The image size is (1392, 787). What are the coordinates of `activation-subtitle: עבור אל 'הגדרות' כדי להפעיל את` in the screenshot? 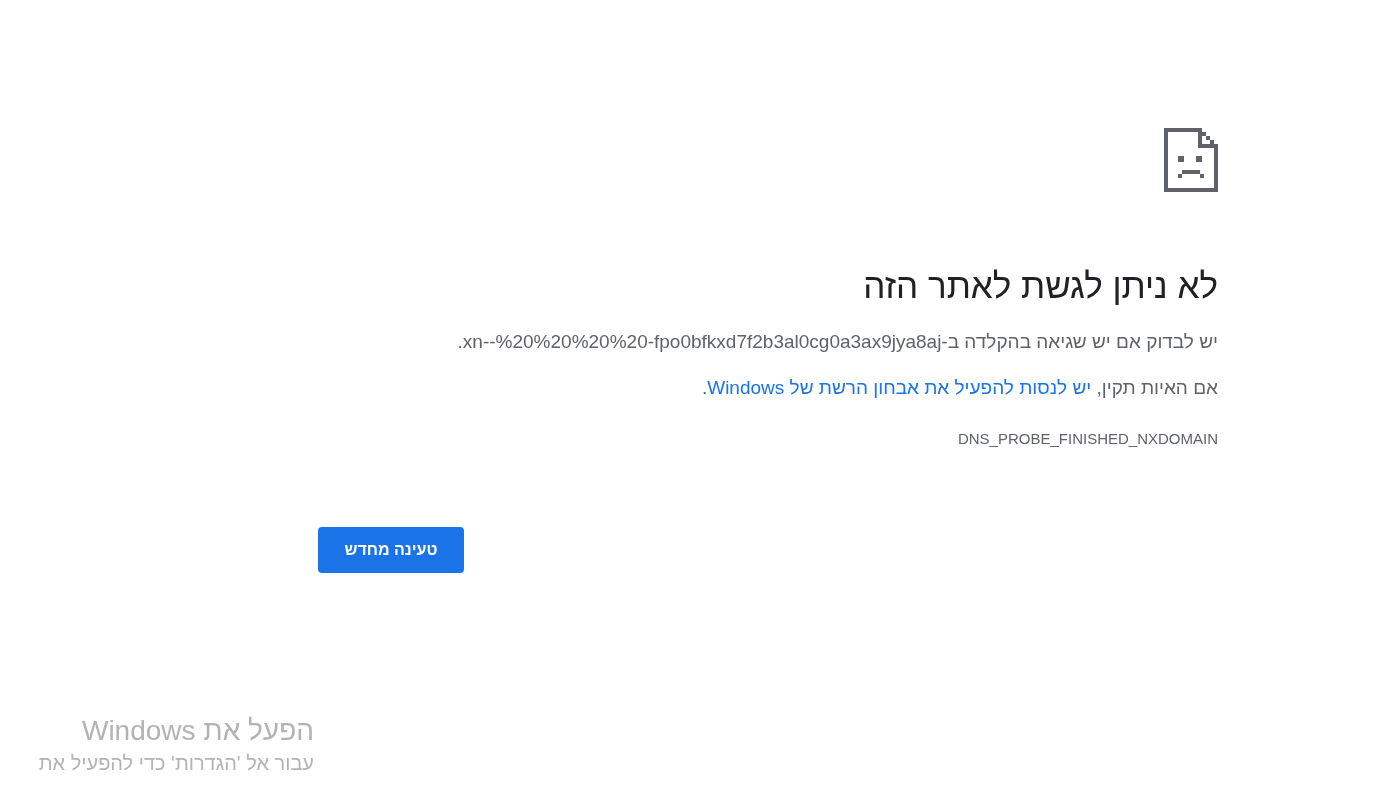 It's located at (176, 763).